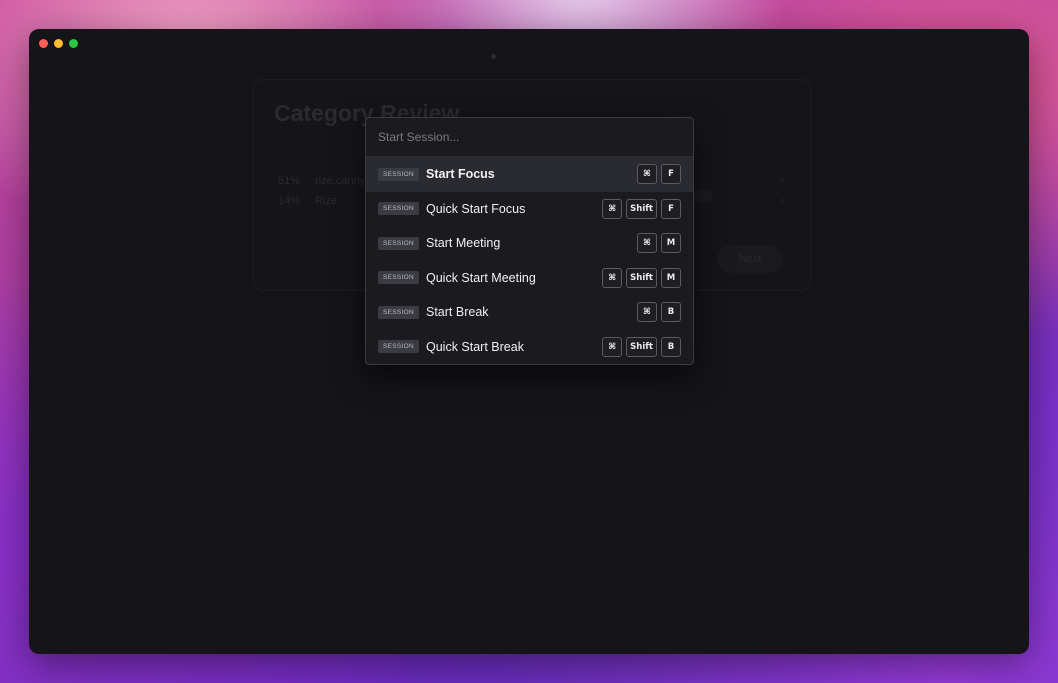 Image resolution: width=1058 pixels, height=683 pixels. Describe the element at coordinates (460, 174) in the screenshot. I see `command-label: Start Focus` at that location.